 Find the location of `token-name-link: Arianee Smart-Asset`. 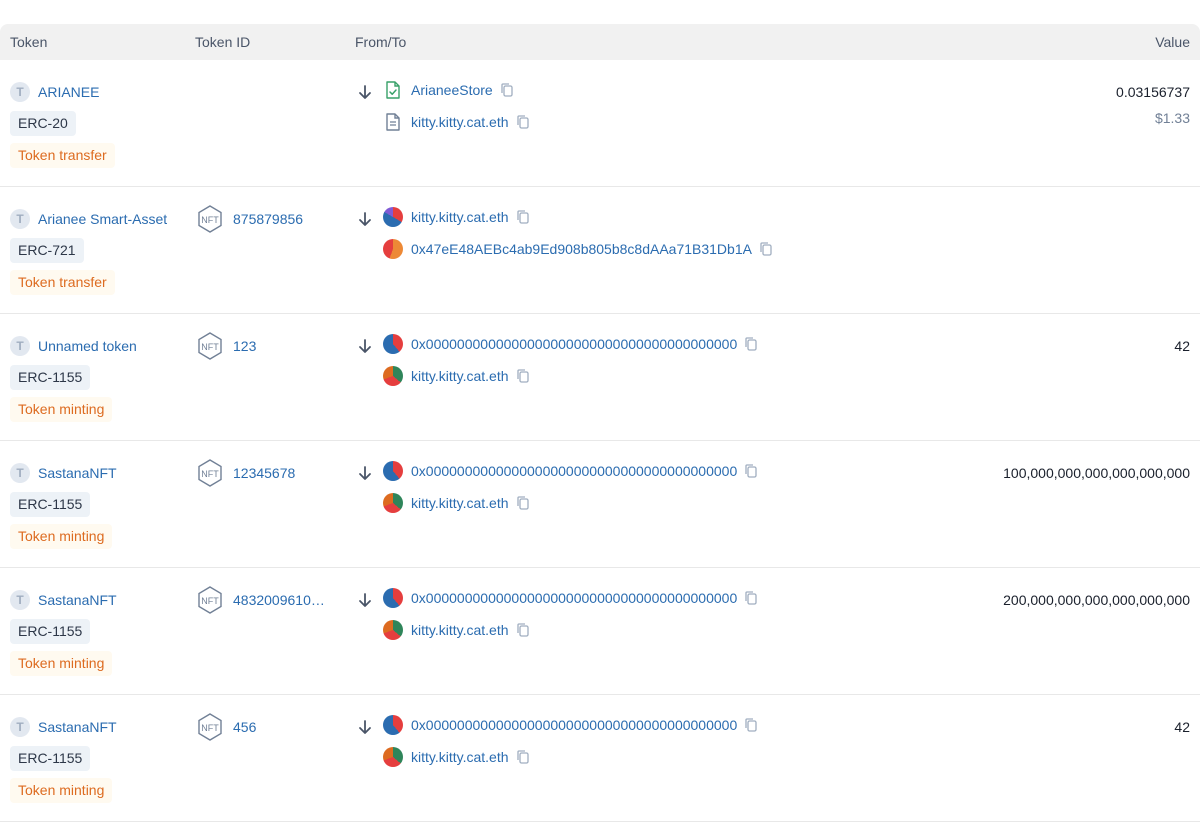

token-name-link: Arianee Smart-Asset is located at coordinates (102, 219).